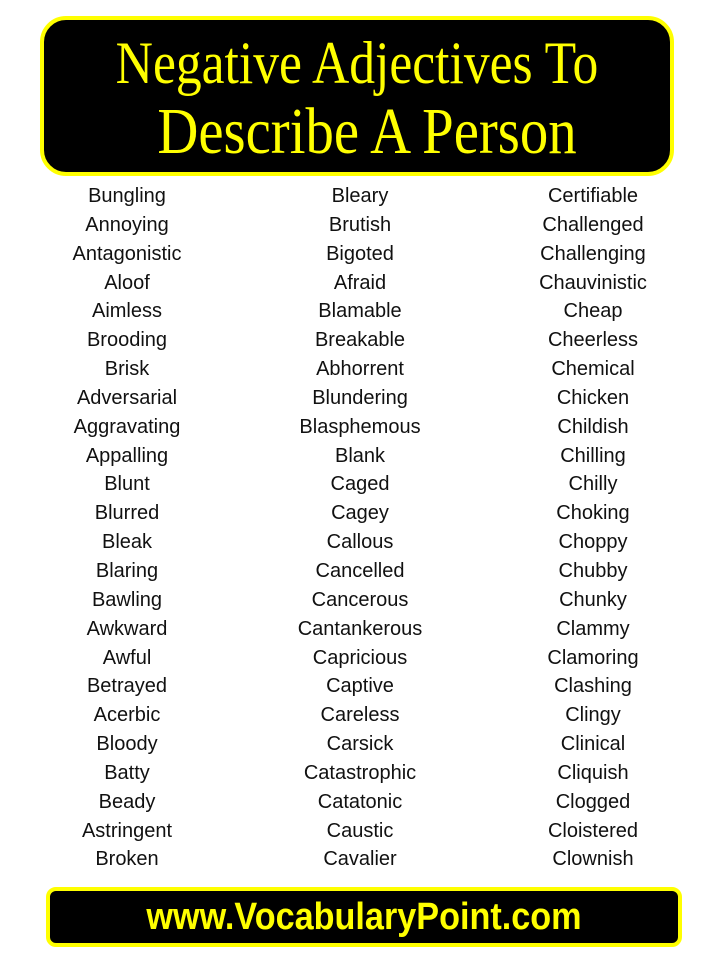 This screenshot has width=720, height=960. I want to click on word-item: Clashing, so click(593, 686).